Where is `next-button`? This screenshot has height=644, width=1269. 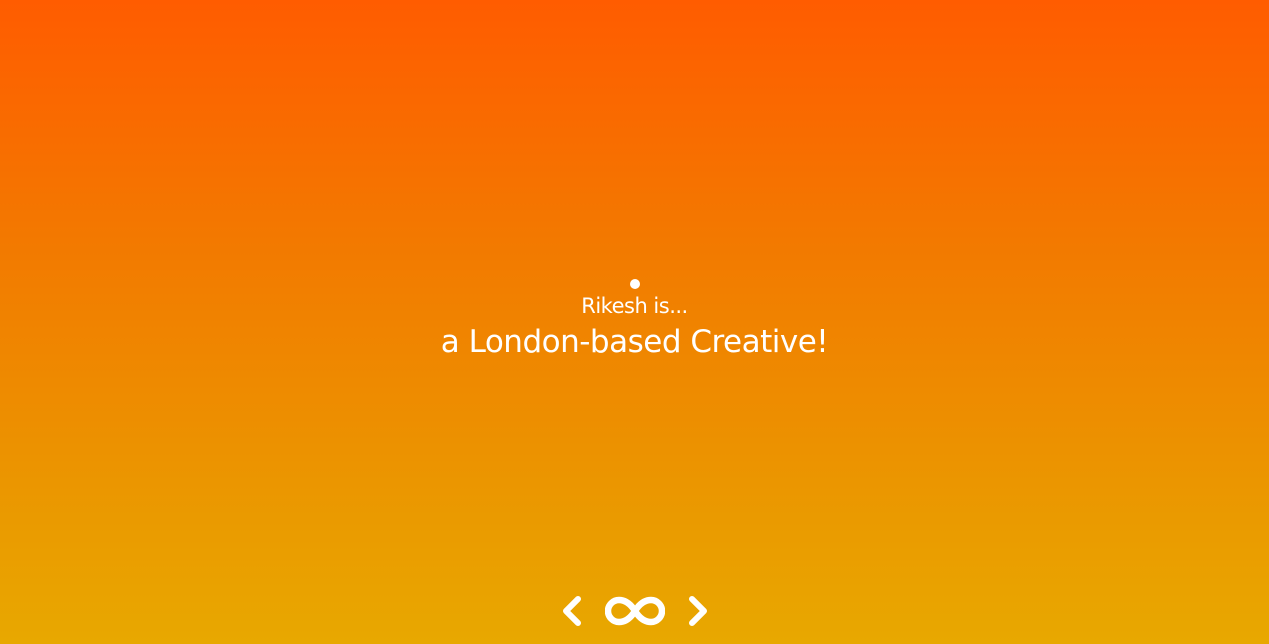 next-button is located at coordinates (698, 611).